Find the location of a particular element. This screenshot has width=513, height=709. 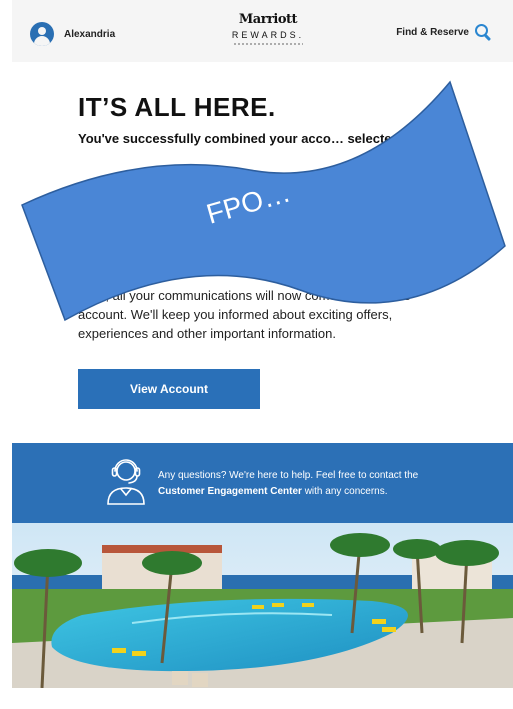

page-headline: IT’S ALL HERE. is located at coordinates (177, 107).